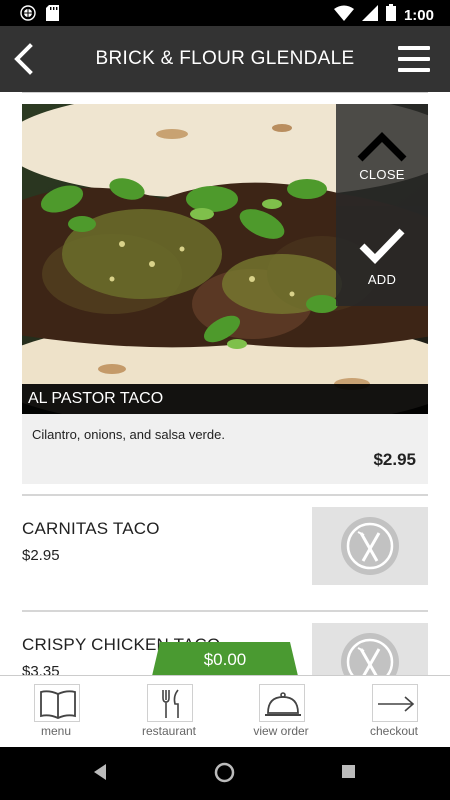 The image size is (450, 800). I want to click on arrow-right-icon, so click(396, 704).